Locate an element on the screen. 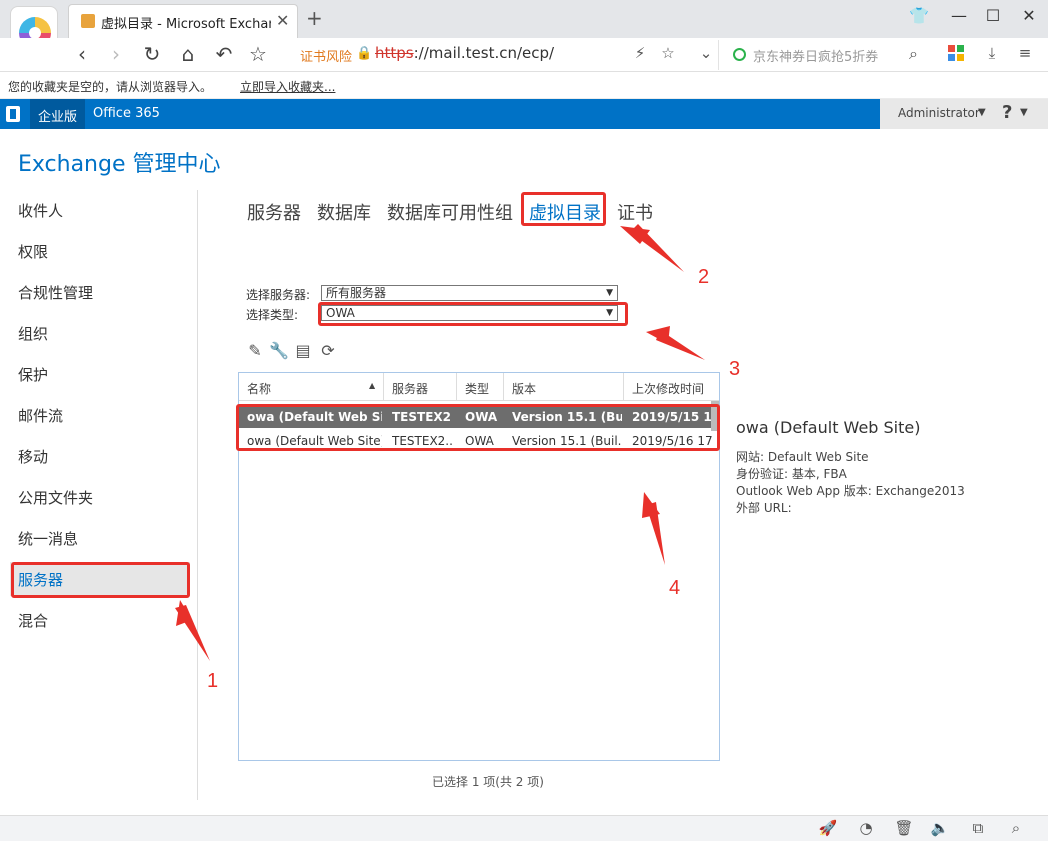 Image resolution: width=1048 pixels, height=841 pixels. tab-title: 虚拟目录 - Microsoft Exchang is located at coordinates (186, 24).